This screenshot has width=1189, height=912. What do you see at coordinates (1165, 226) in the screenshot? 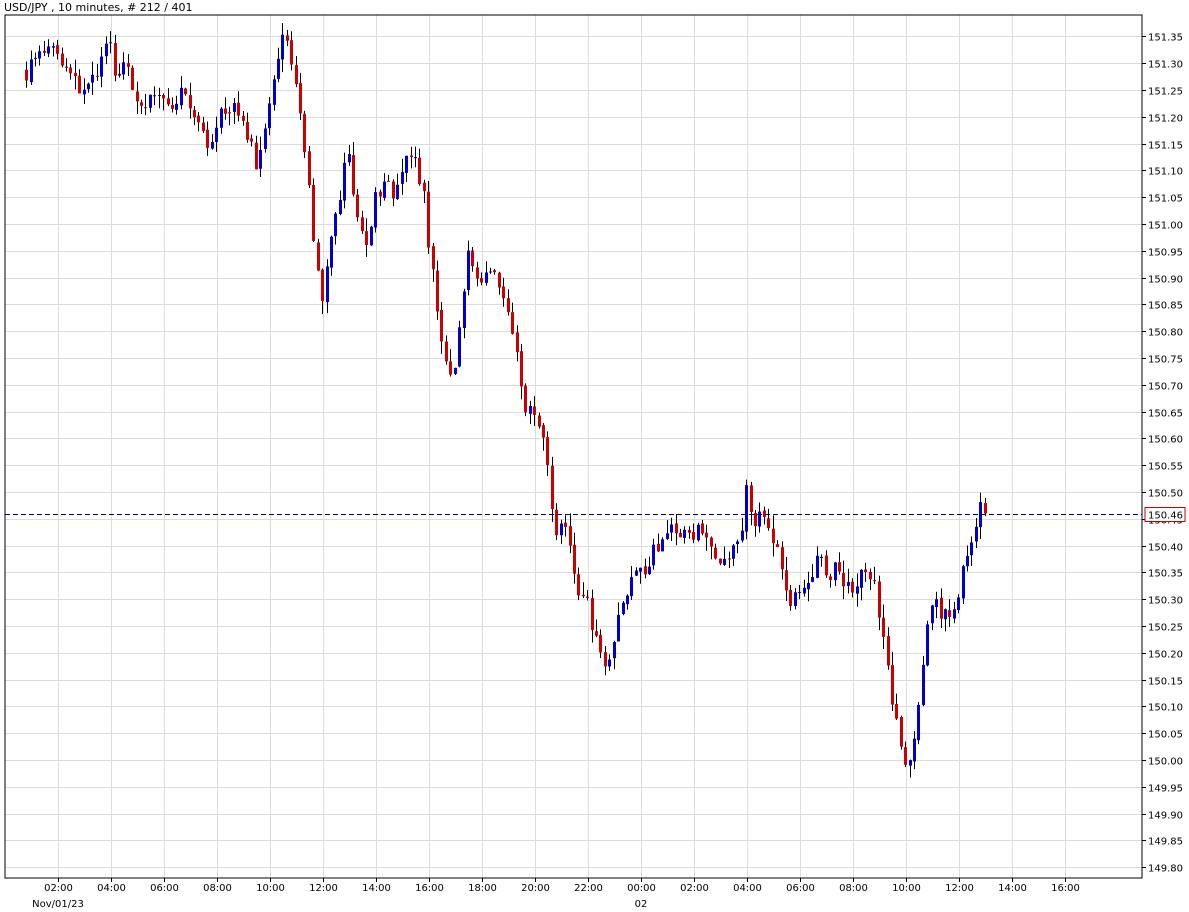
I see `y-tick-label: 151.00` at bounding box center [1165, 226].